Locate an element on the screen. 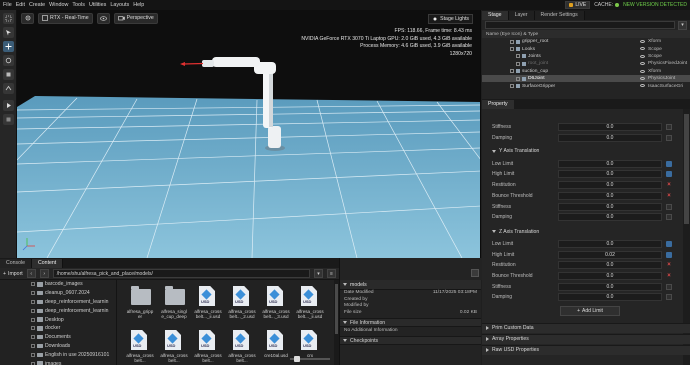  options-button: ≡ is located at coordinates (331, 273).